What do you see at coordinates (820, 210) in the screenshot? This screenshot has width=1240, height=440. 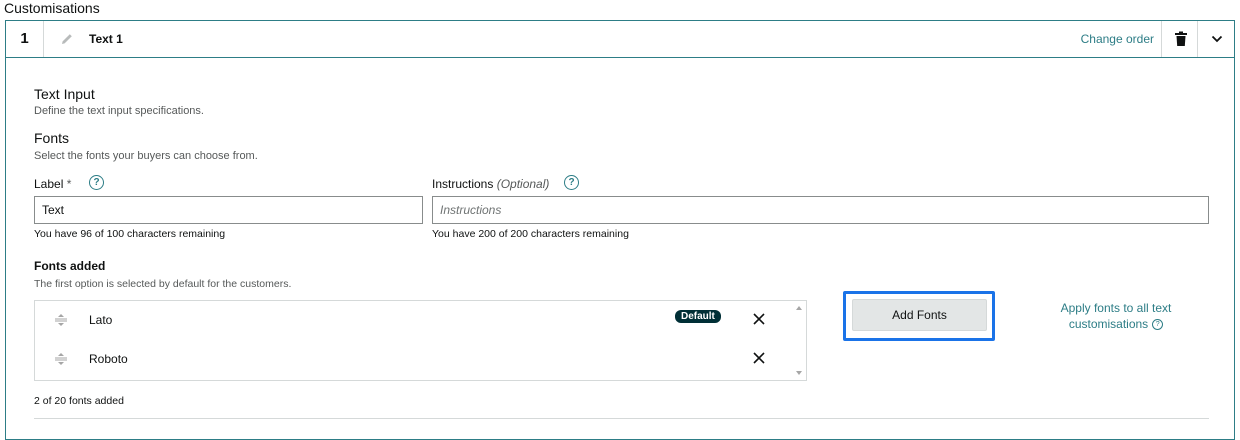 I see `instructions-input` at bounding box center [820, 210].